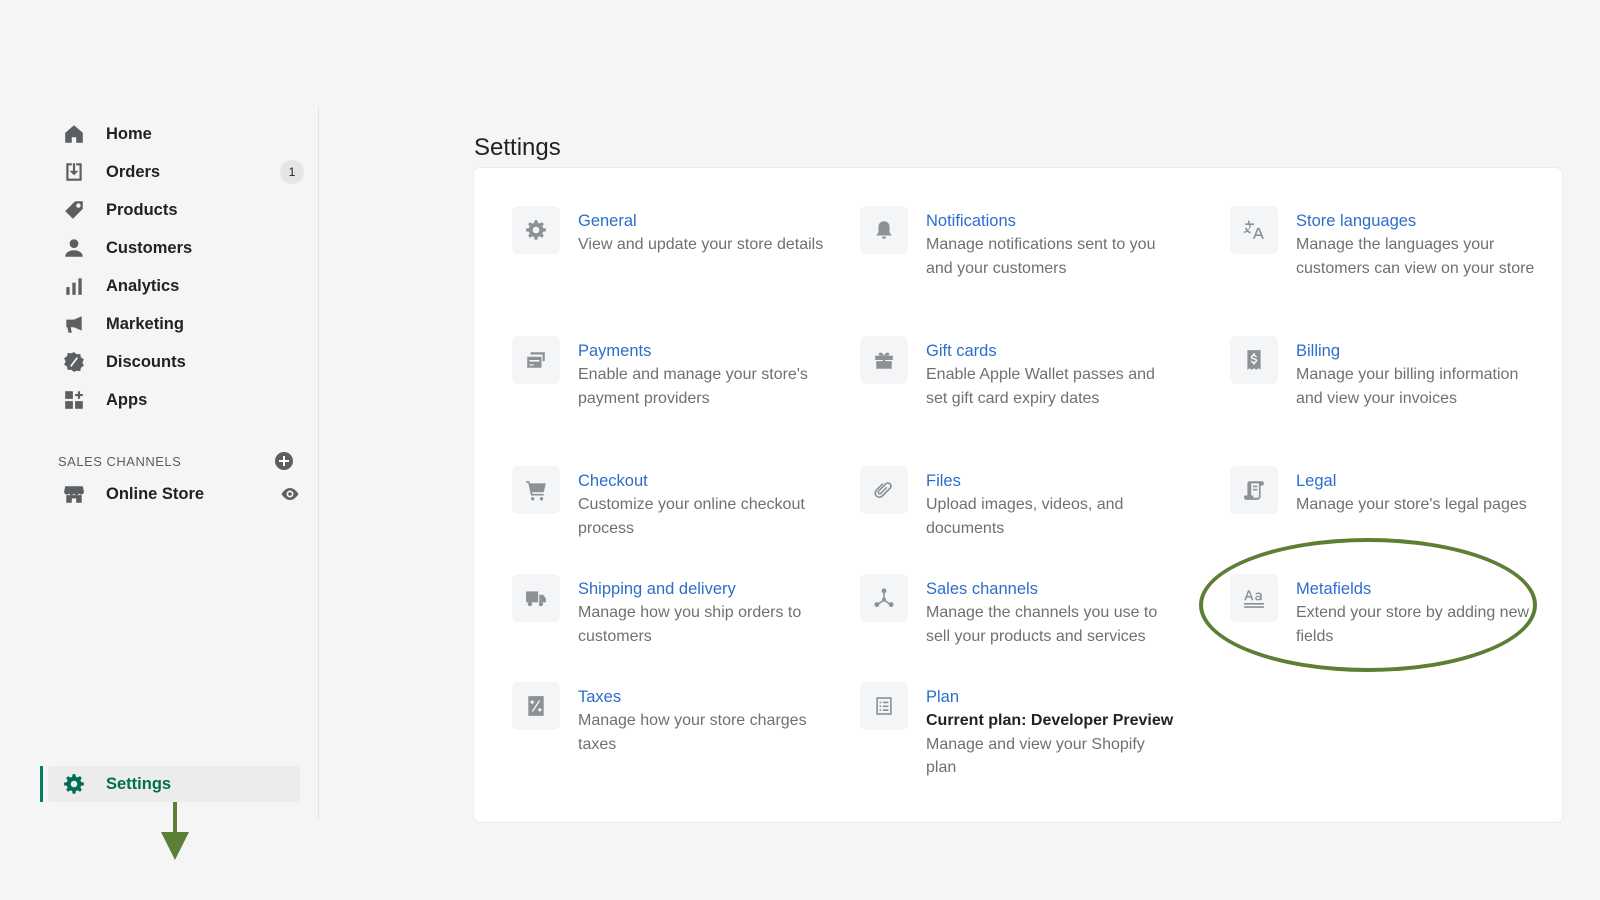  Describe the element at coordinates (1254, 360) in the screenshot. I see `billing-icon` at that location.